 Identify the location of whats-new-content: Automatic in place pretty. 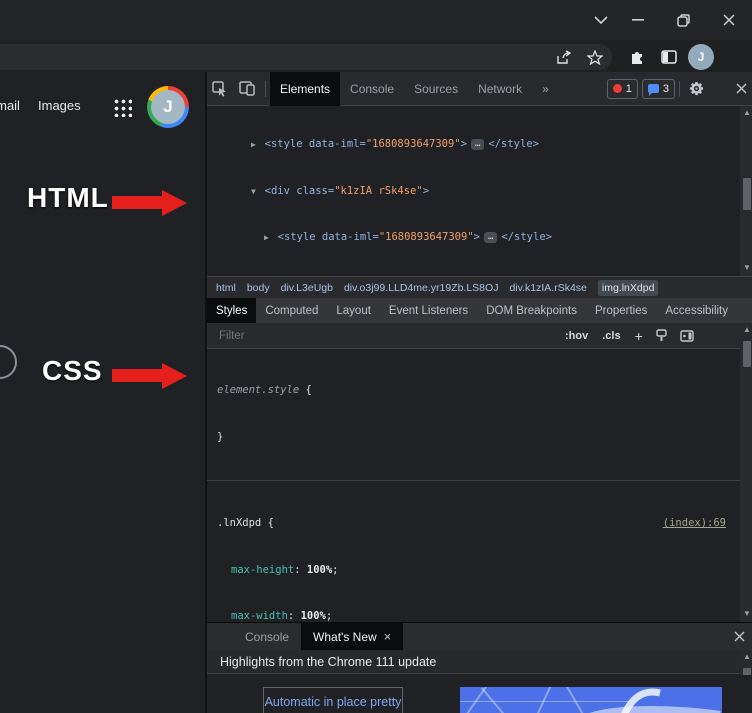
(479, 694).